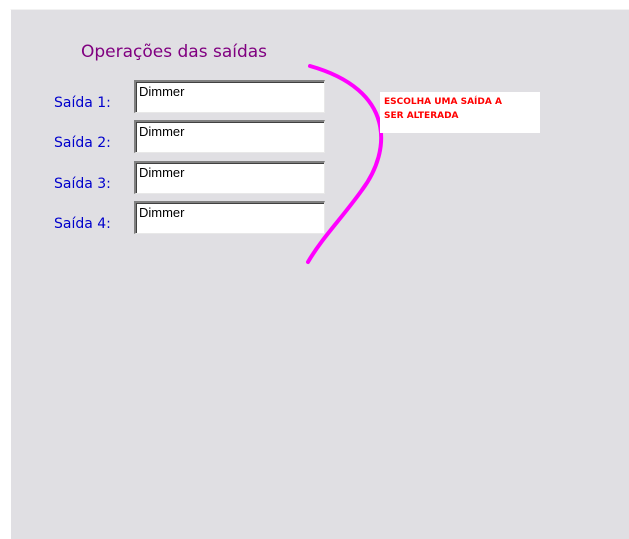  I want to click on output-1-label: Saída 1:, so click(82, 103).